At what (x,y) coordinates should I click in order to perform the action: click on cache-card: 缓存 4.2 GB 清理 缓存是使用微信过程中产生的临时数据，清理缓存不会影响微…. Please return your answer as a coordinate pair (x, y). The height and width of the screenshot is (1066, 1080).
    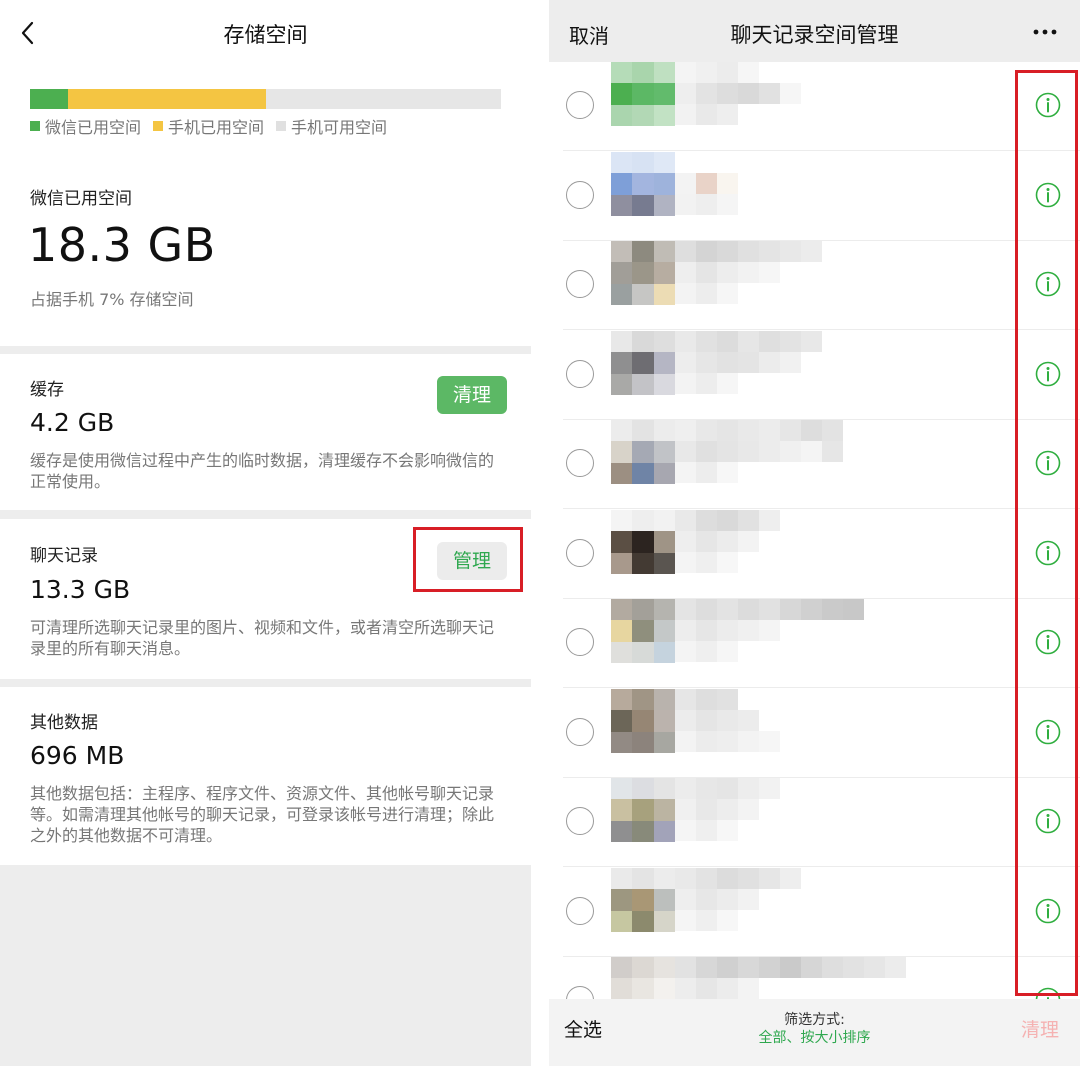
    Looking at the image, I should click on (265, 432).